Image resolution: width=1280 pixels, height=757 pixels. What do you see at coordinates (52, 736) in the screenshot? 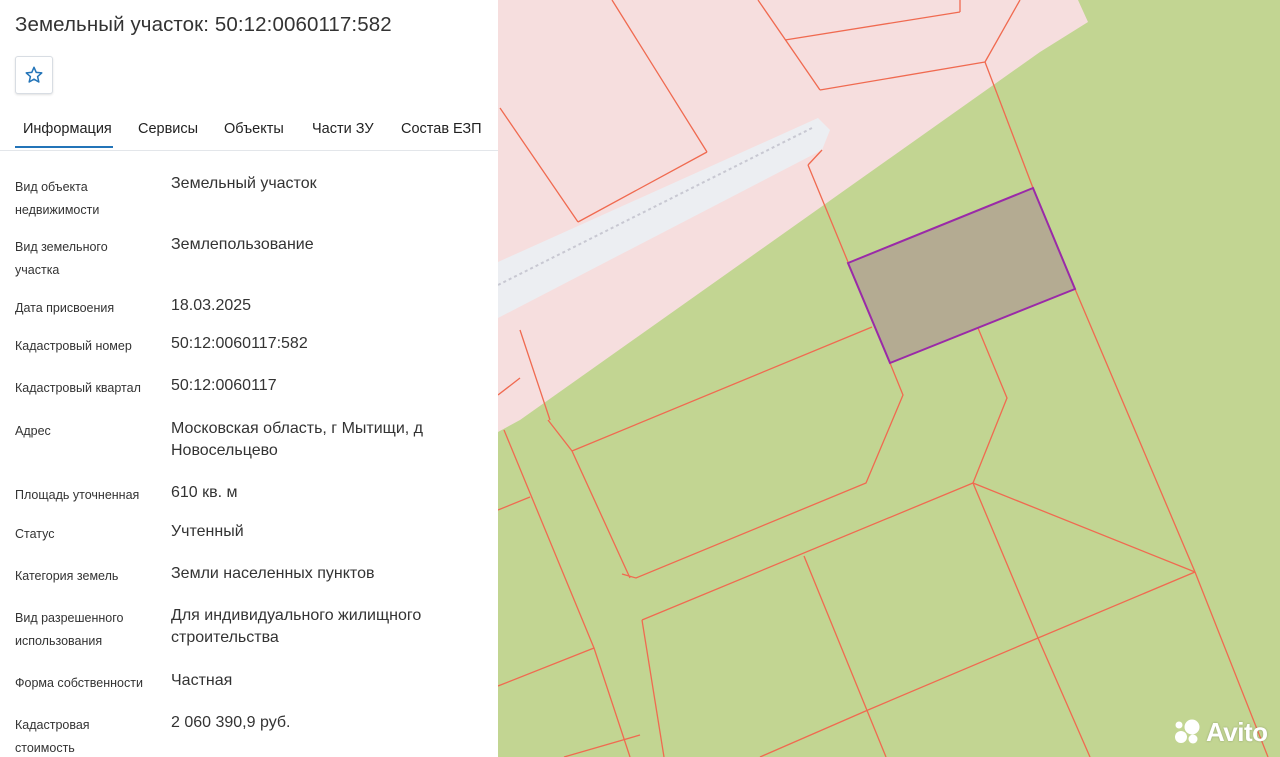
I see `info-label: Кадастровая стоимость` at bounding box center [52, 736].